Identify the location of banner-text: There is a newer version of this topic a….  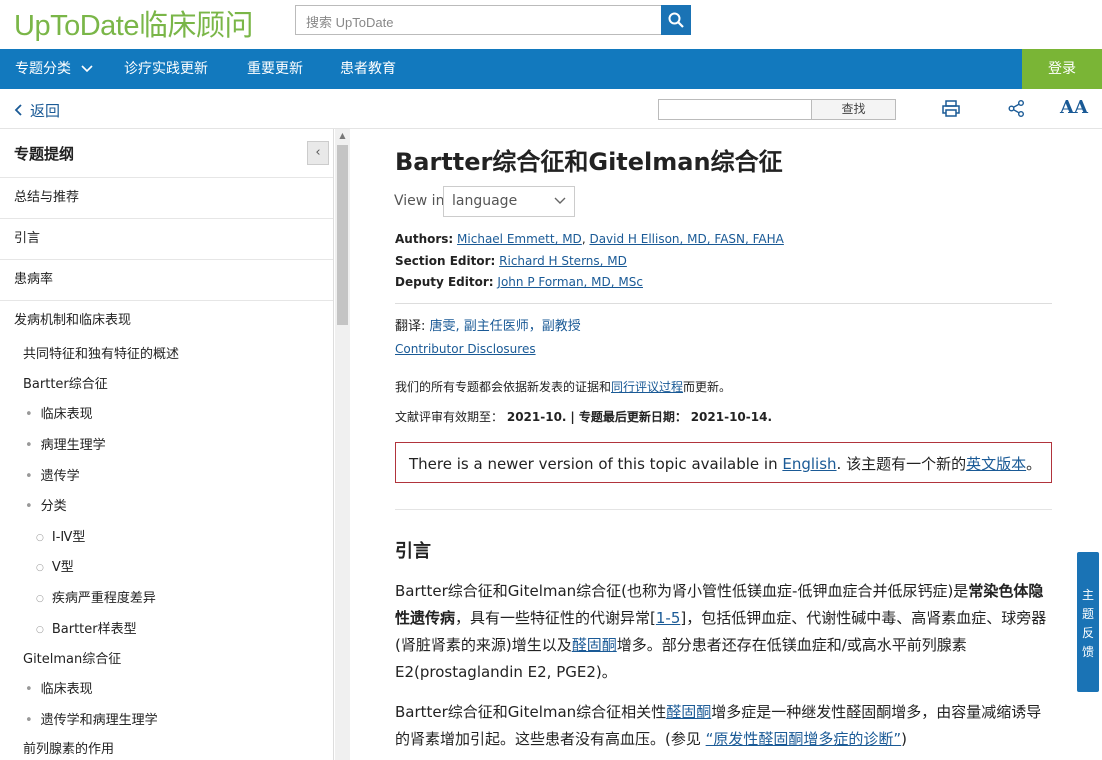
(593, 464).